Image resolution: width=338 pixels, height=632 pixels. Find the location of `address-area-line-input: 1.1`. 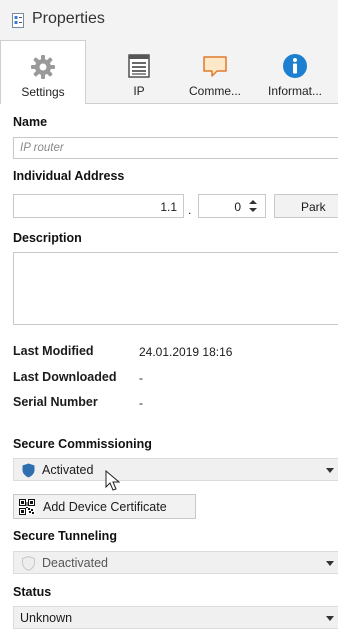

address-area-line-input: 1.1 is located at coordinates (98, 206).